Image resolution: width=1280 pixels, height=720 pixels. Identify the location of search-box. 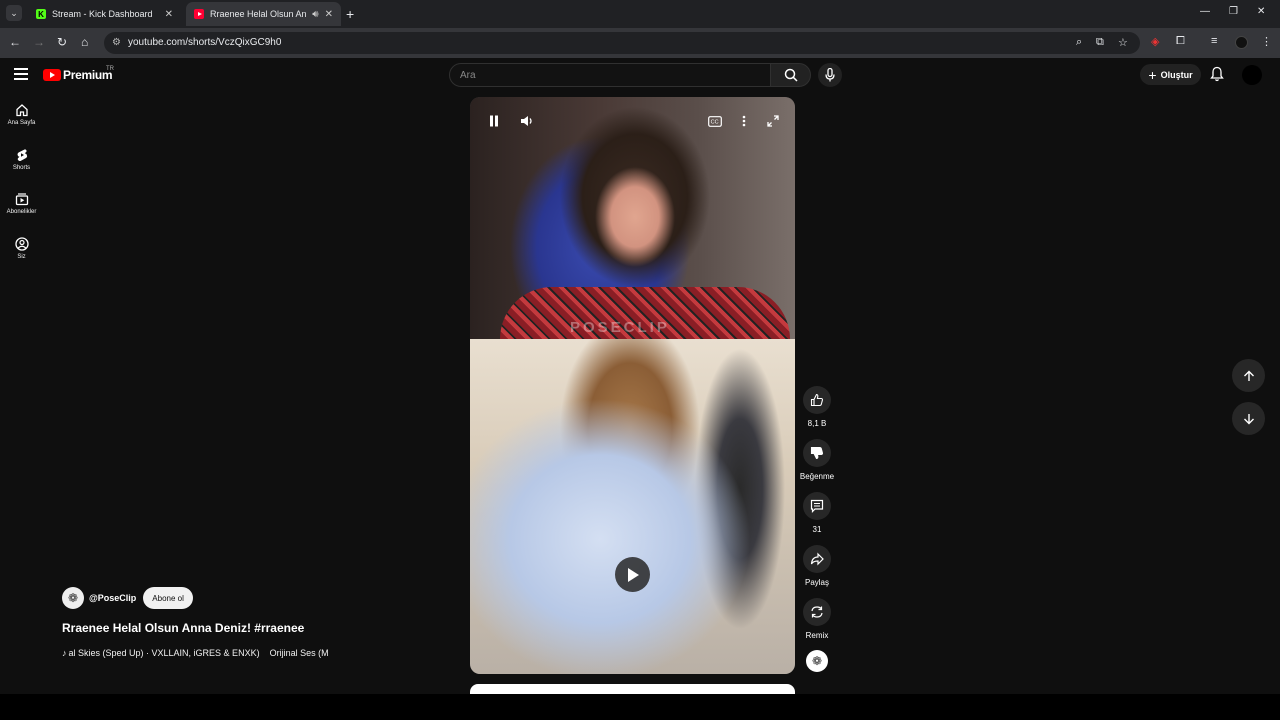
(630, 75).